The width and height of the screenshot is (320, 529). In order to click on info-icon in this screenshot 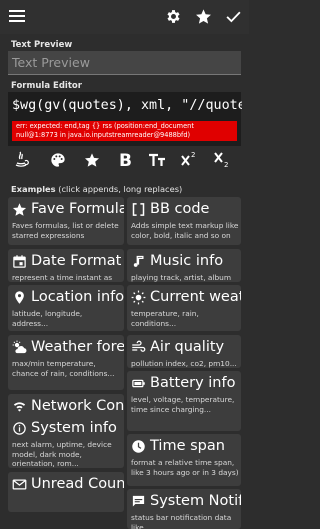, I will do `click(19, 428)`.